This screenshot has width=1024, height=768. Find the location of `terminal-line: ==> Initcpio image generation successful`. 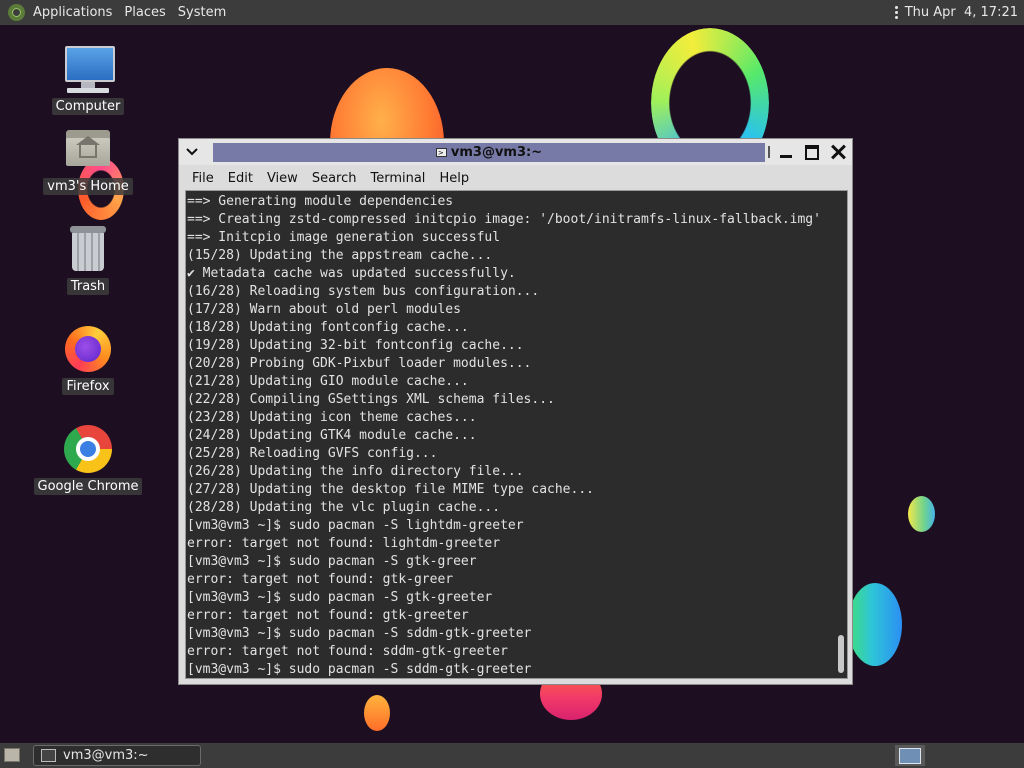

terminal-line: ==> Initcpio image generation successful is located at coordinates (344, 237).